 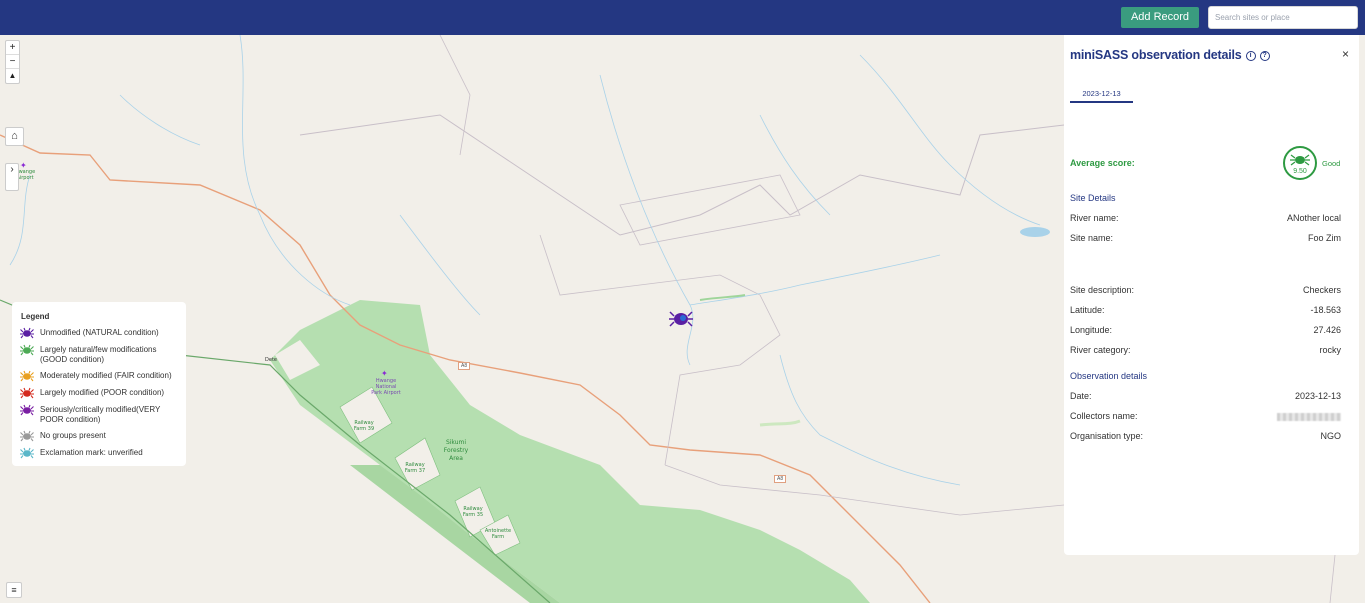 What do you see at coordinates (1300, 171) in the screenshot?
I see `average-score-value: 9.50` at bounding box center [1300, 171].